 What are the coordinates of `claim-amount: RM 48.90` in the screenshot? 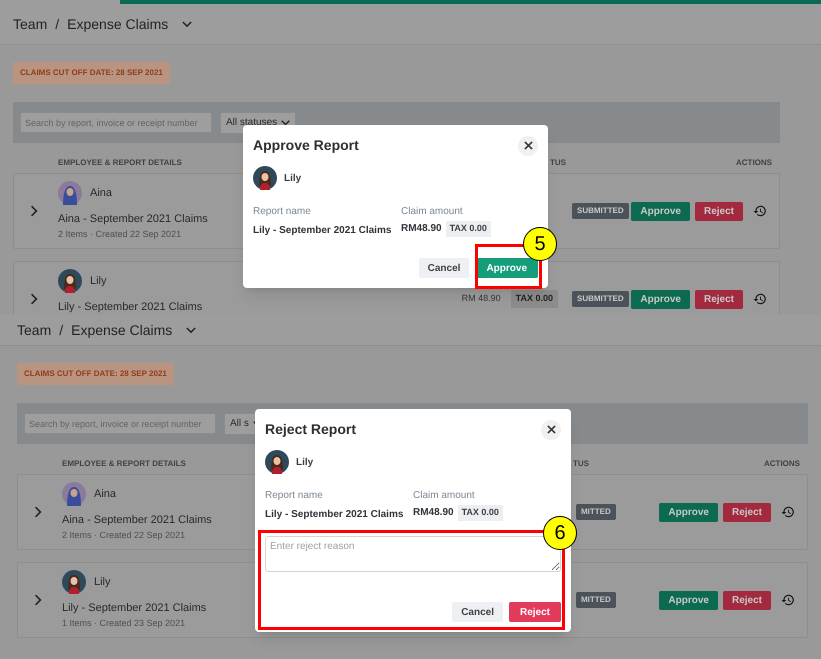 It's located at (481, 299).